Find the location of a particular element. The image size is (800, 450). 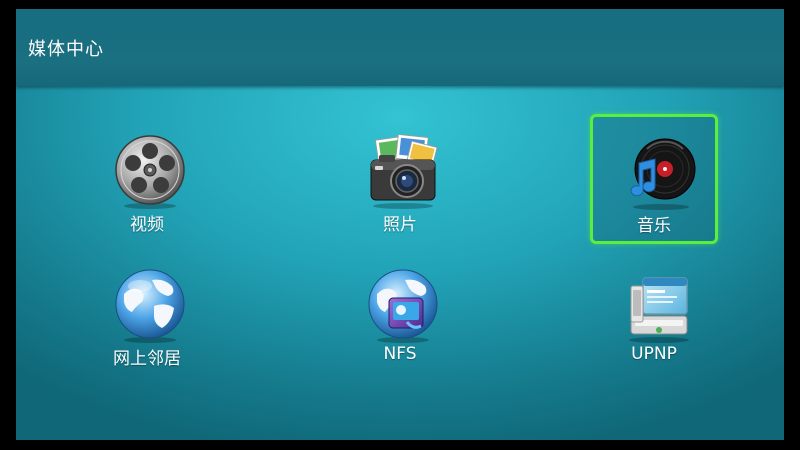

upnp-device-icon is located at coordinates (659, 310).